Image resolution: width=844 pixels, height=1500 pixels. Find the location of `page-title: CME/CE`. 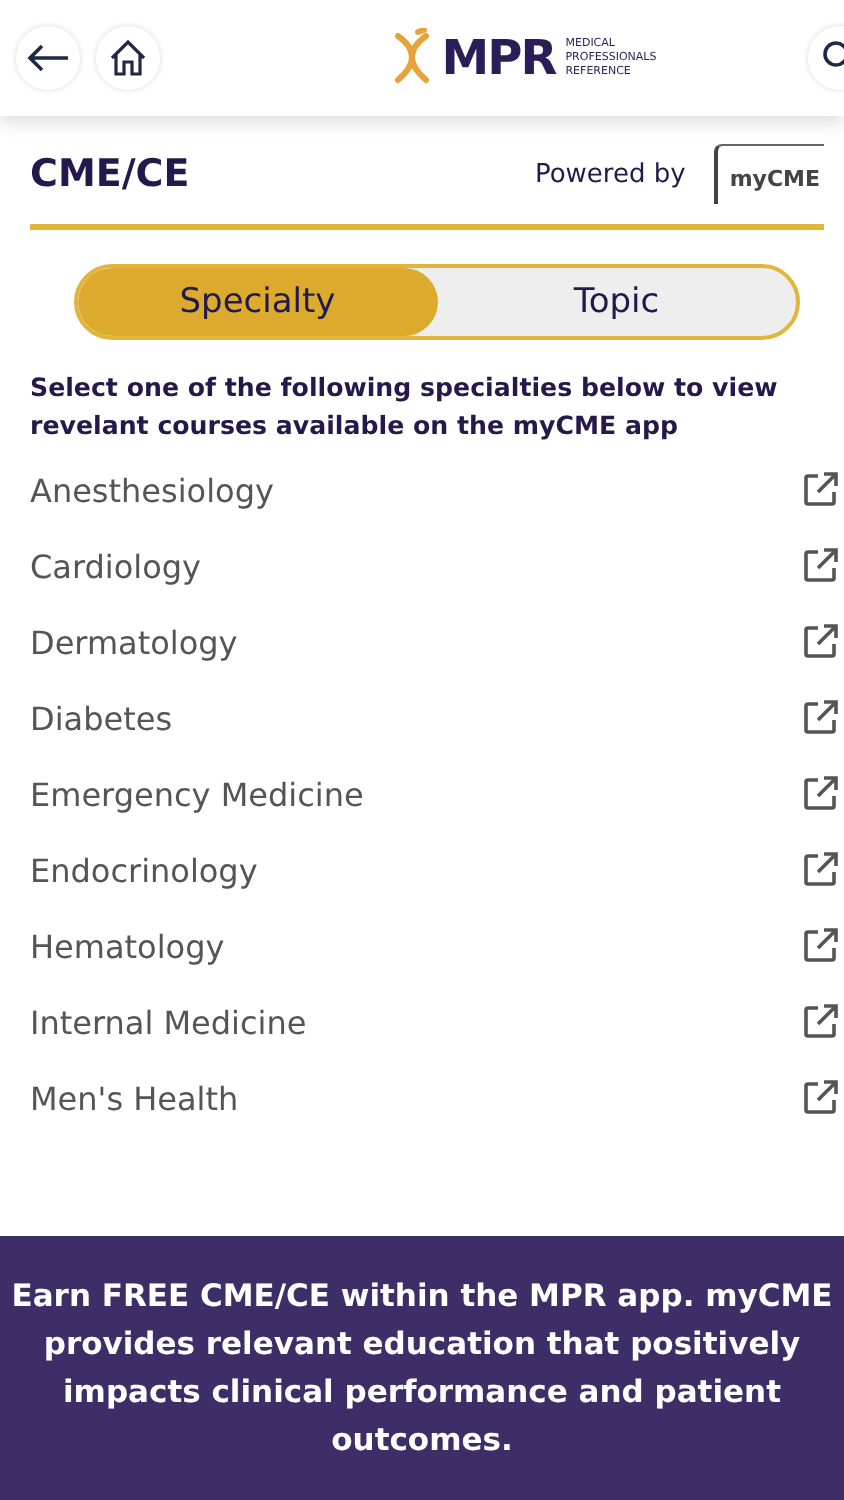

page-title: CME/CE is located at coordinates (110, 174).